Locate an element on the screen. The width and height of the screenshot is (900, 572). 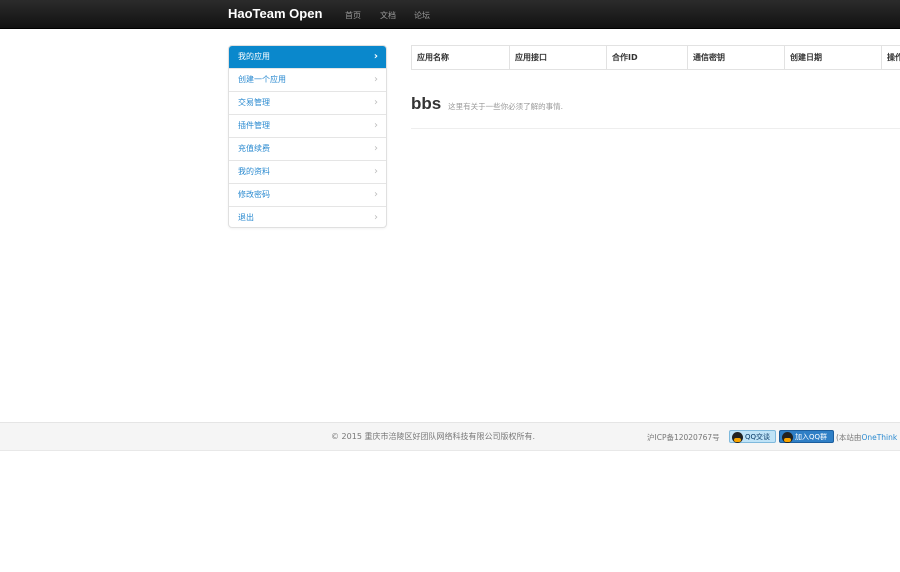
nav-link-forum: 论坛 is located at coordinates (422, 15).